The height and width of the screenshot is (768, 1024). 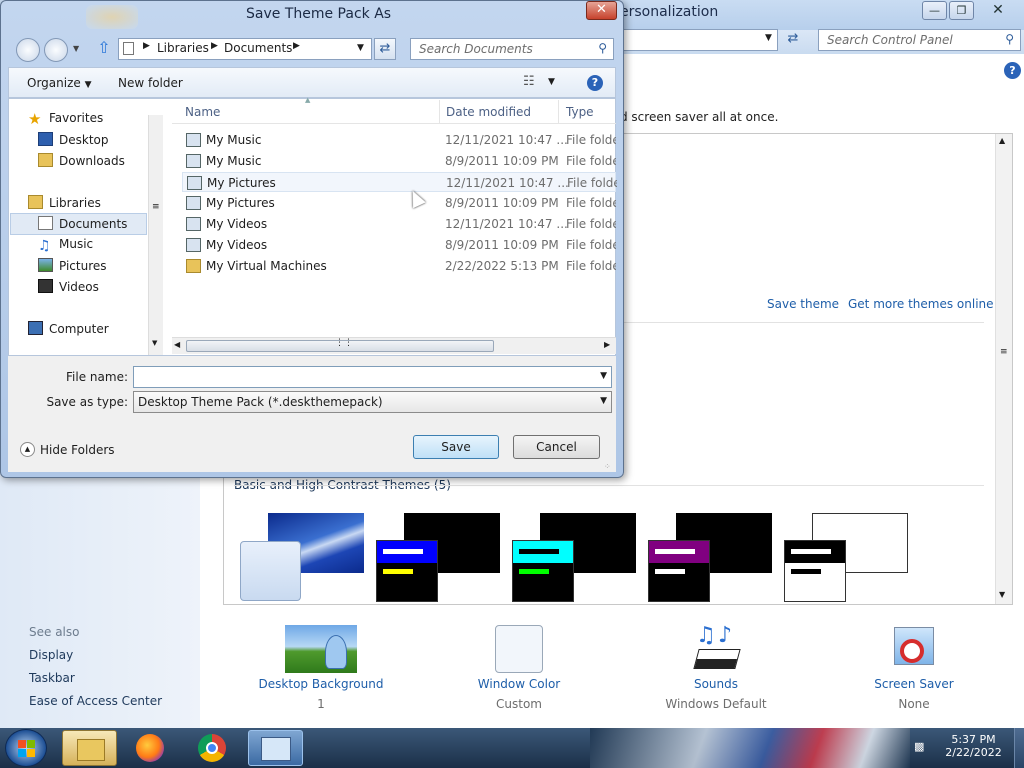 I want to click on folder-shortcut-icon, so click(x=193, y=224).